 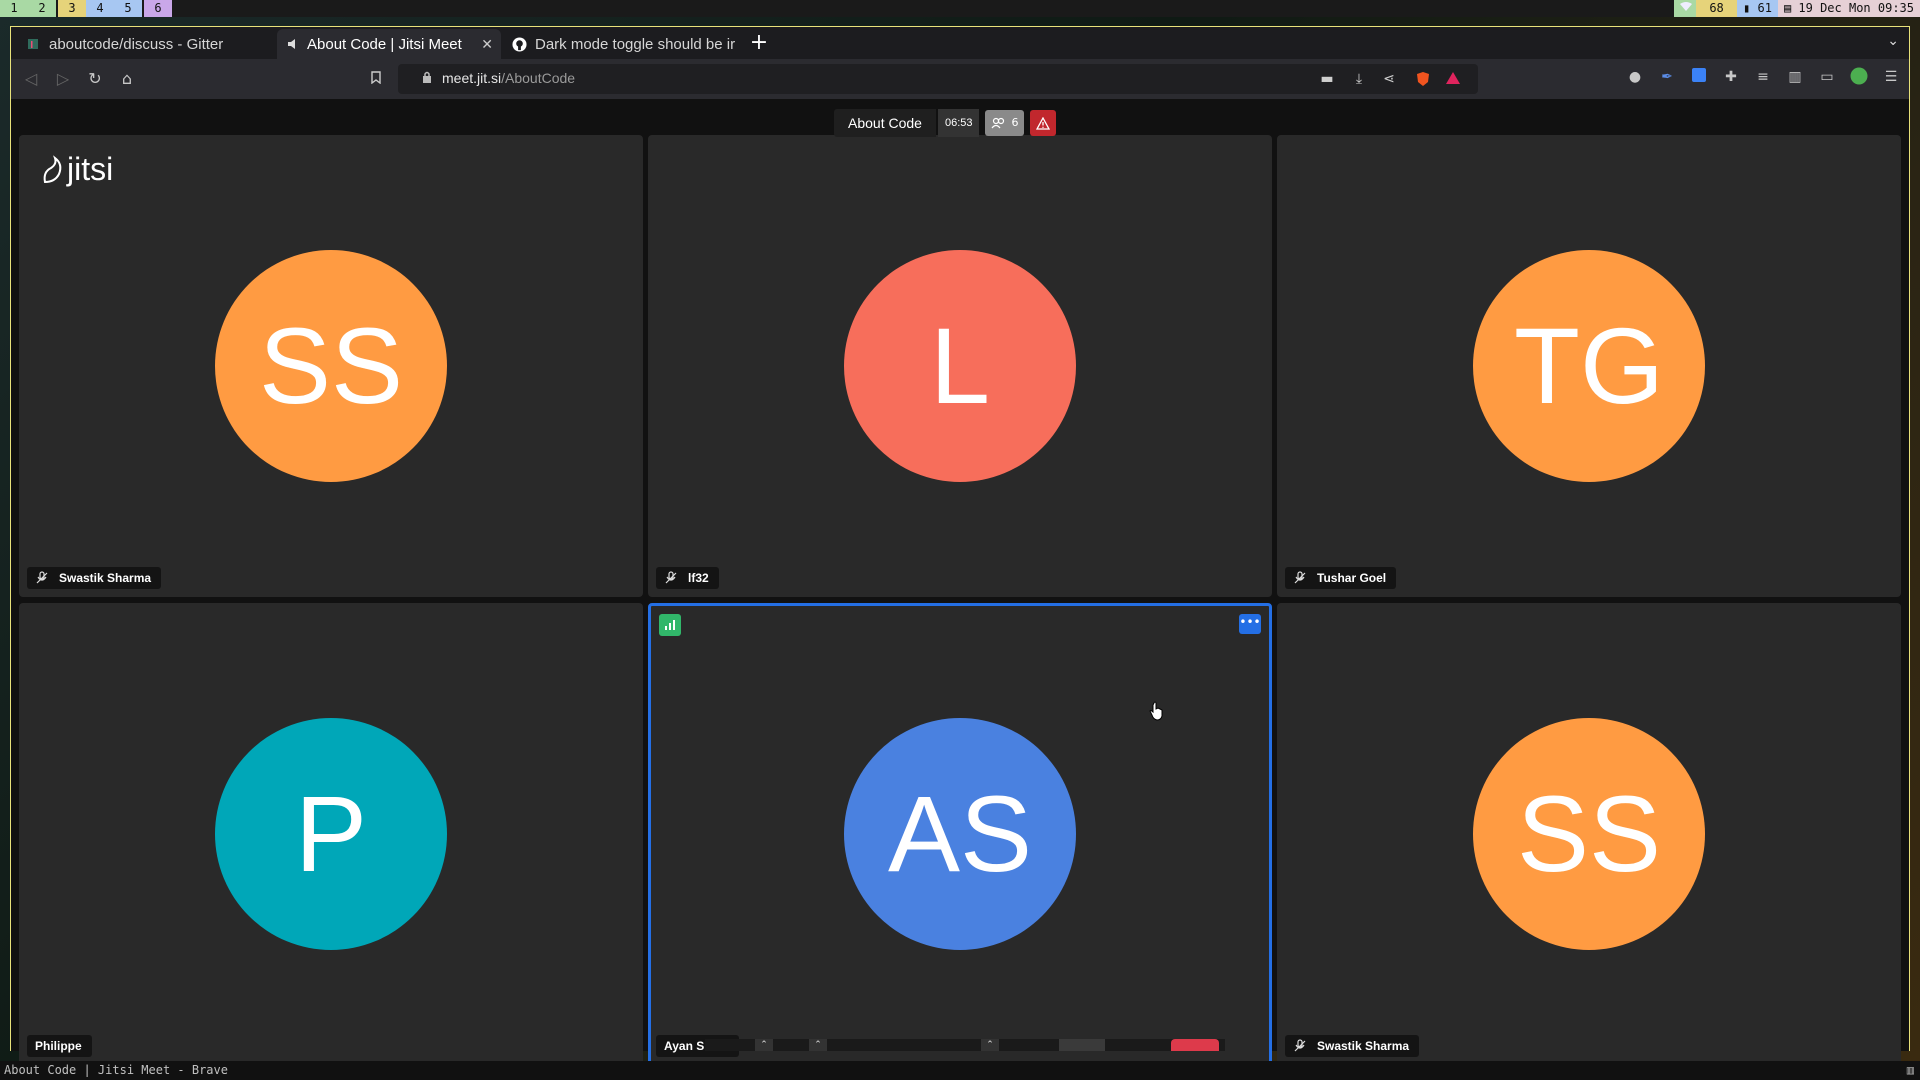 What do you see at coordinates (31, 79) in the screenshot?
I see `back-button: ◁` at bounding box center [31, 79].